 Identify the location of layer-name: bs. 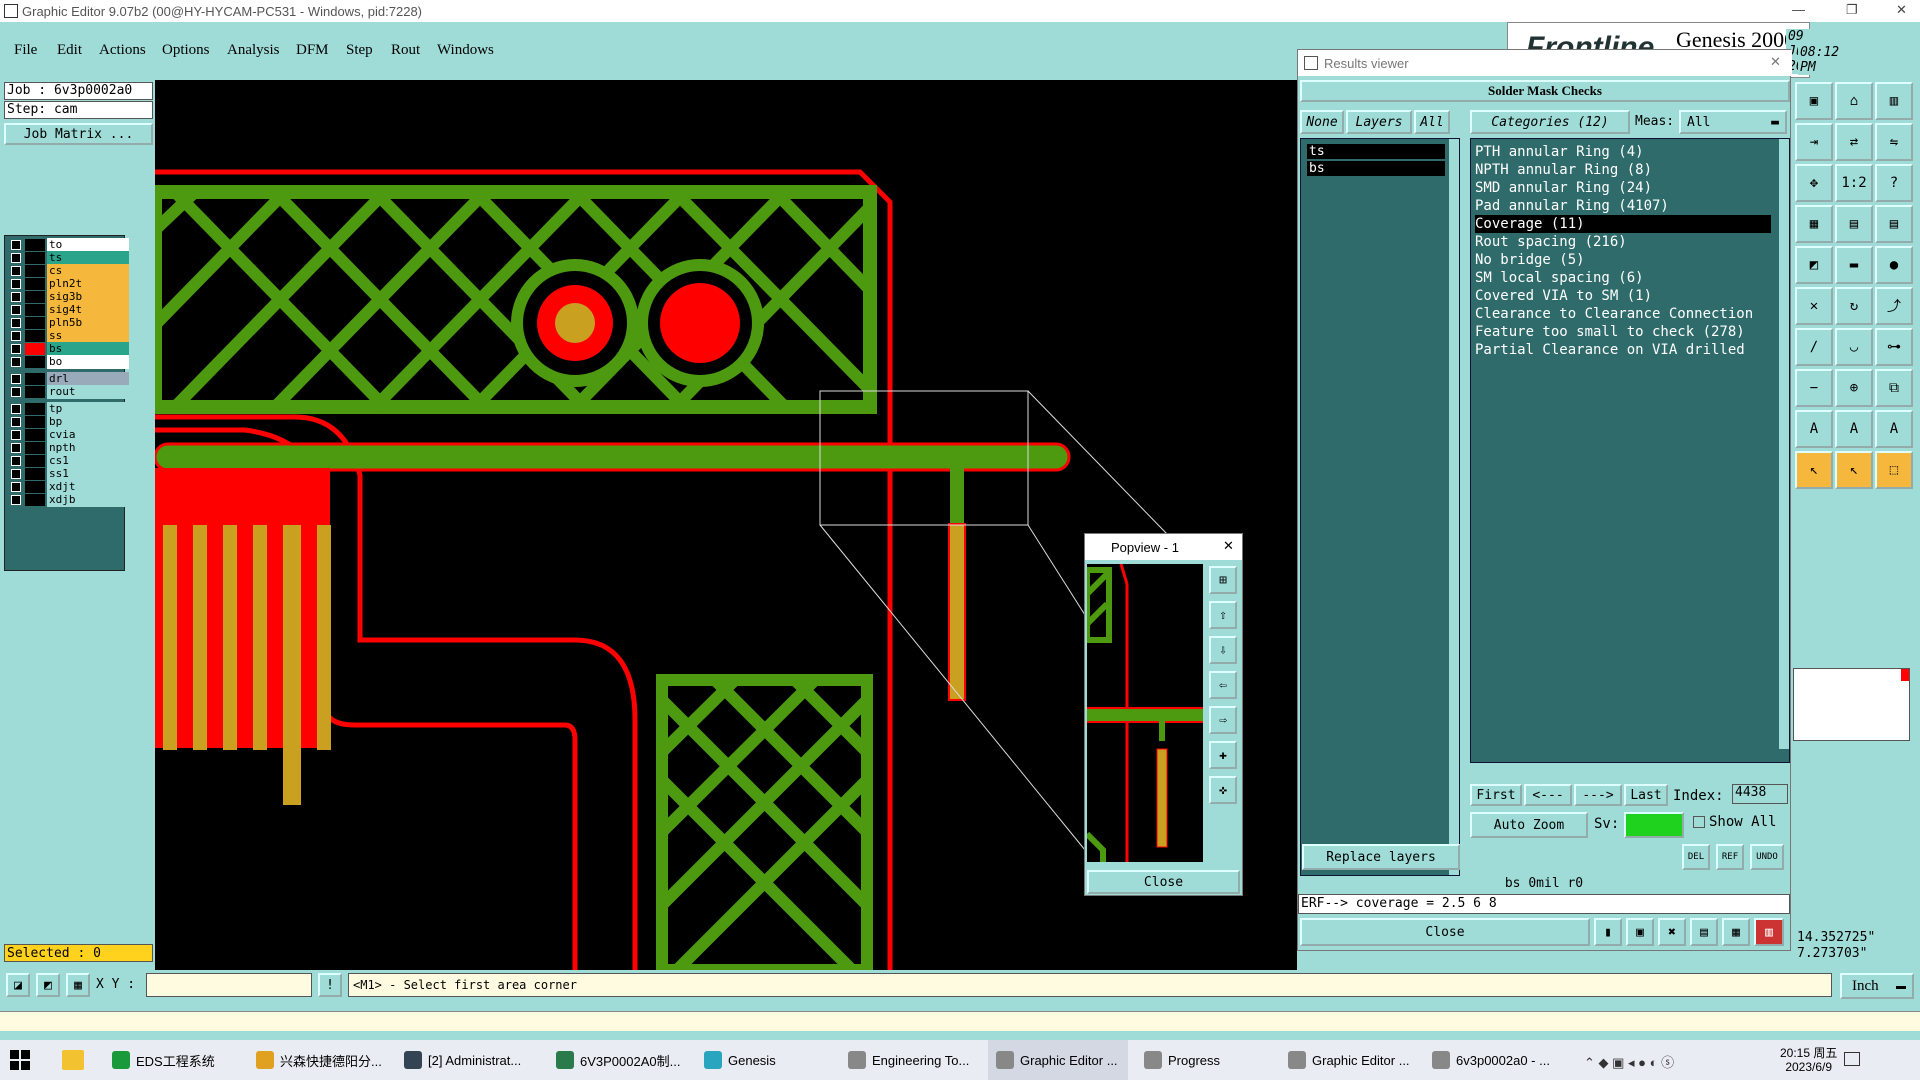
(88, 349).